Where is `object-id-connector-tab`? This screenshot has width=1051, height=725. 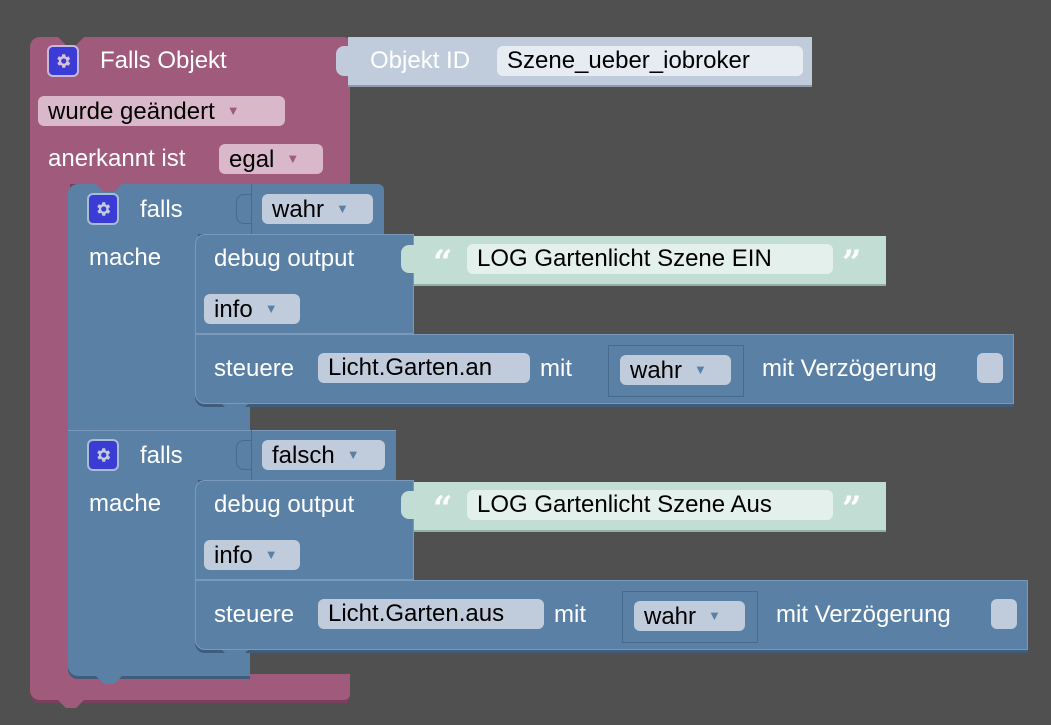
object-id-connector-tab is located at coordinates (343, 61).